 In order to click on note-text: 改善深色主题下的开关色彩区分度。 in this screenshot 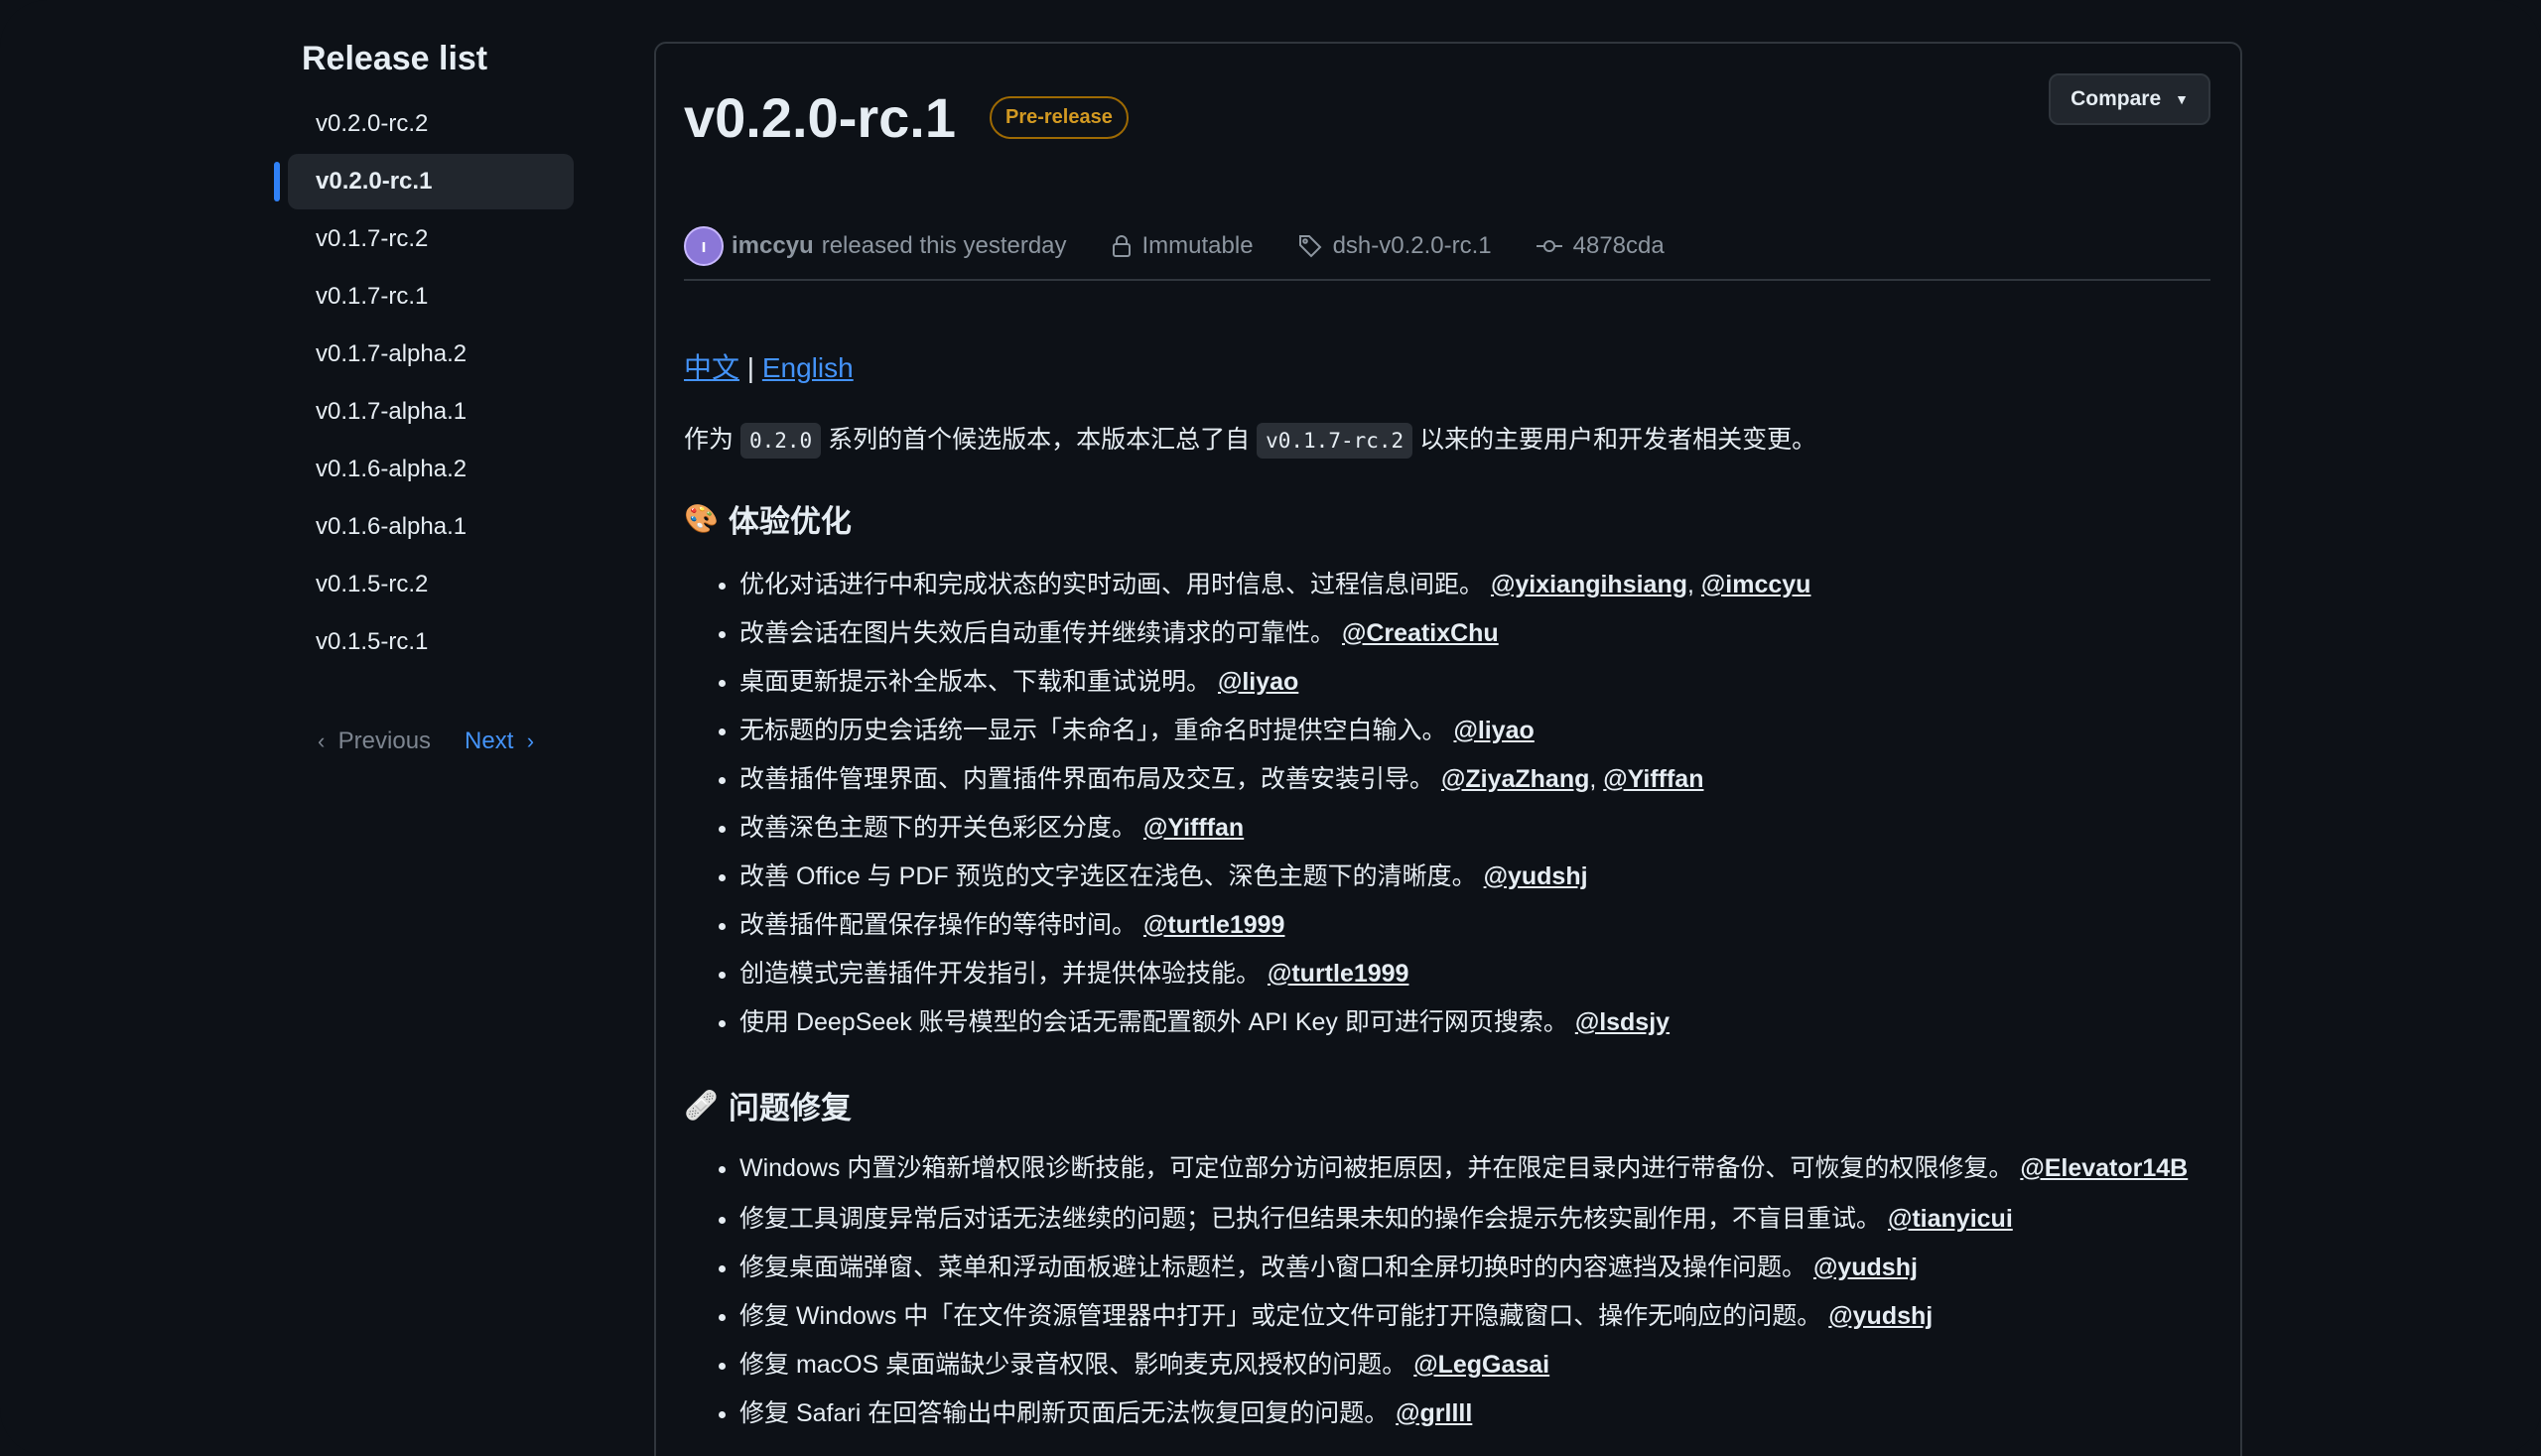, I will do `click(938, 828)`.